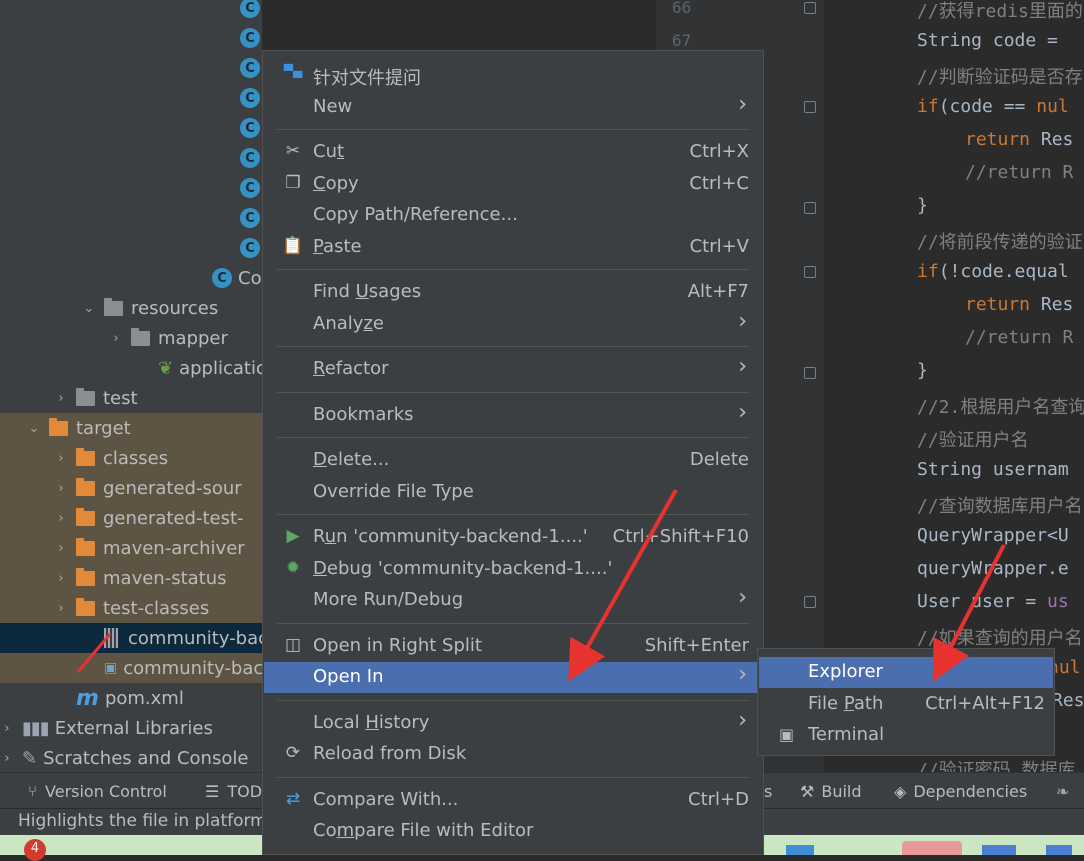 This screenshot has width=1084, height=861. Describe the element at coordinates (623, 585) in the screenshot. I see `arrow-to-open-in` at that location.